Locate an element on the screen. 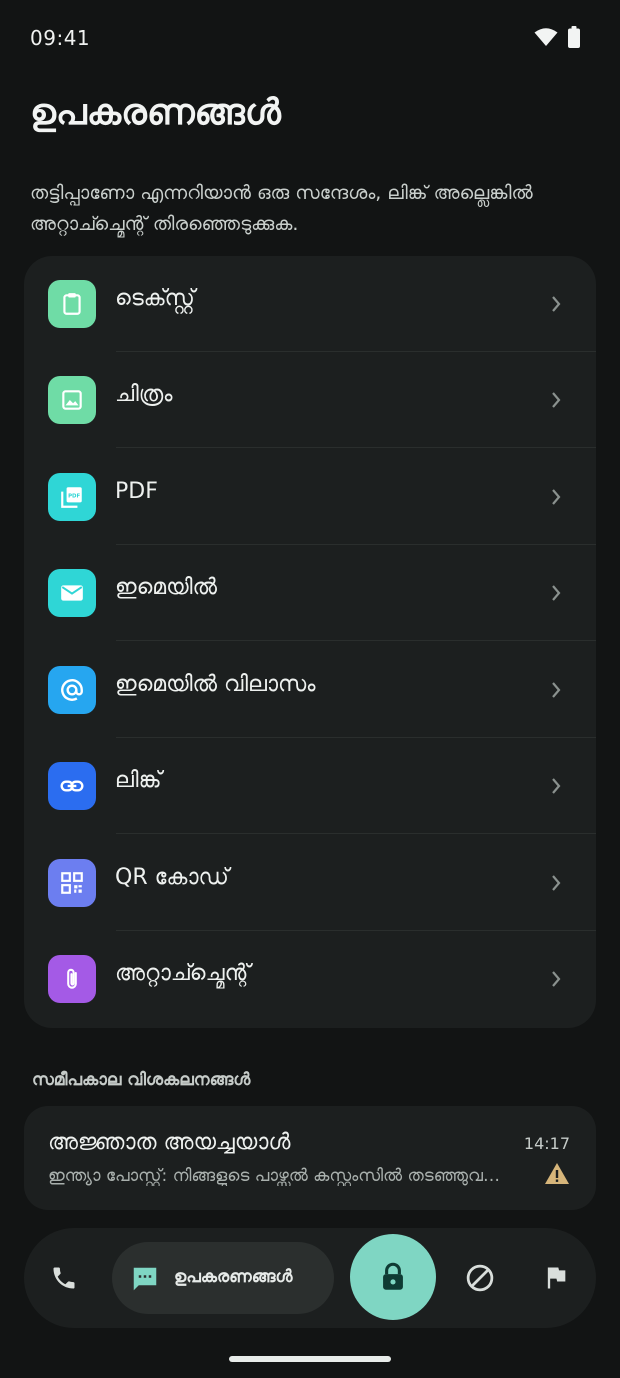 This screenshot has height=1378, width=620. tool-item-label: അറ്റാച്ച്മെന്റ് is located at coordinates (183, 973).